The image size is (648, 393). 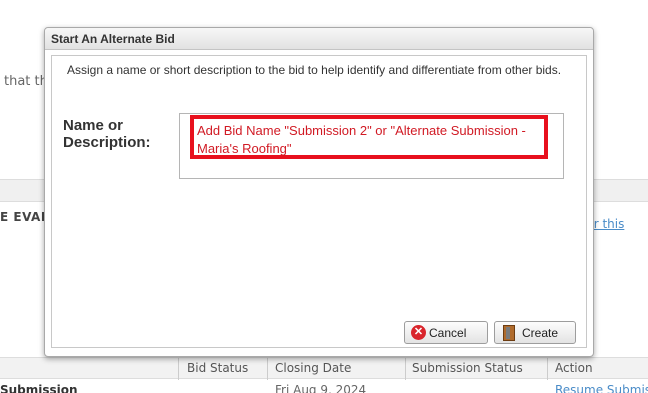 I want to click on column-action: Action, so click(x=574, y=368).